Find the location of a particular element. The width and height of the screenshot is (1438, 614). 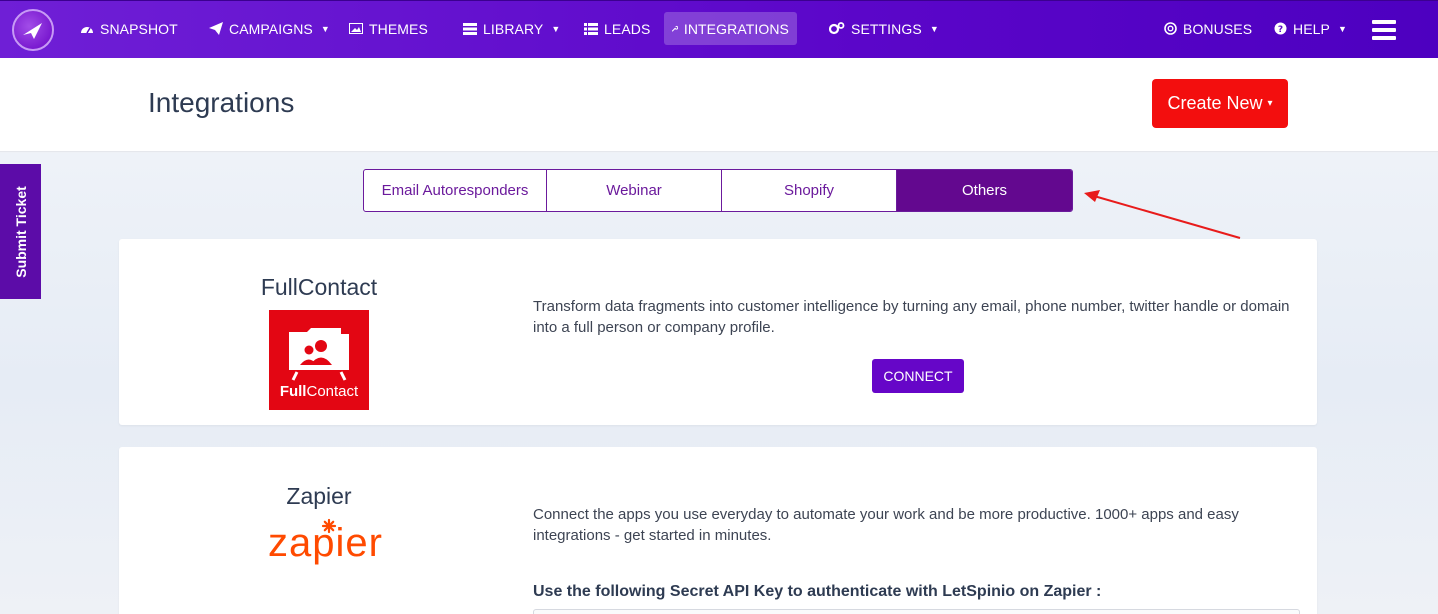

hamburger-icon is located at coordinates (1384, 30).